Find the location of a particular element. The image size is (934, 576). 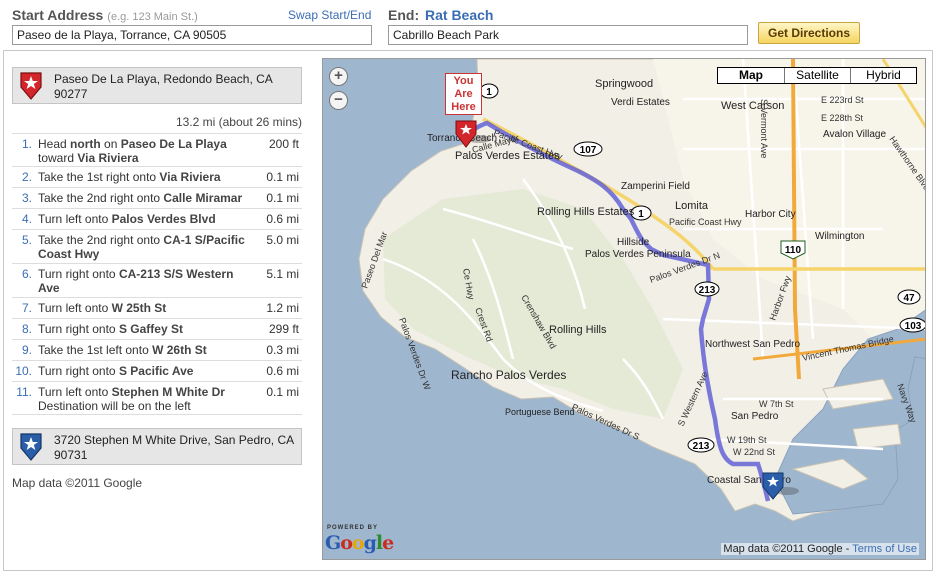

step-bold: S Pacific Ave is located at coordinates (156, 371).